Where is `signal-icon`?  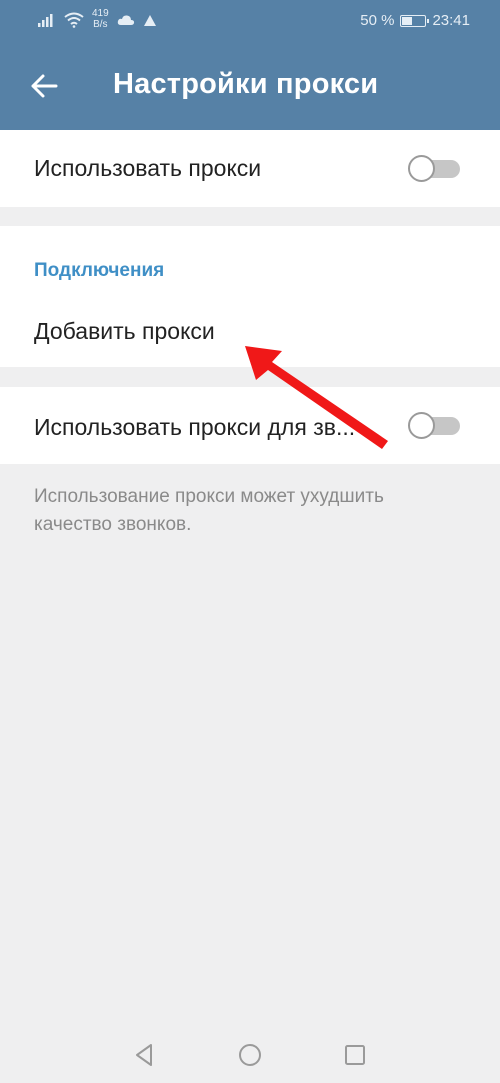 signal-icon is located at coordinates (45, 20).